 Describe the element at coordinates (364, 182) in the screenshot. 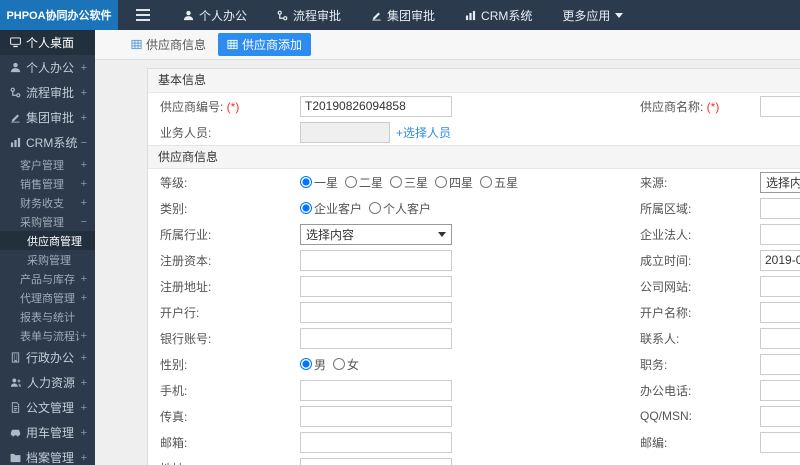

I see `radio-option: 二星` at that location.